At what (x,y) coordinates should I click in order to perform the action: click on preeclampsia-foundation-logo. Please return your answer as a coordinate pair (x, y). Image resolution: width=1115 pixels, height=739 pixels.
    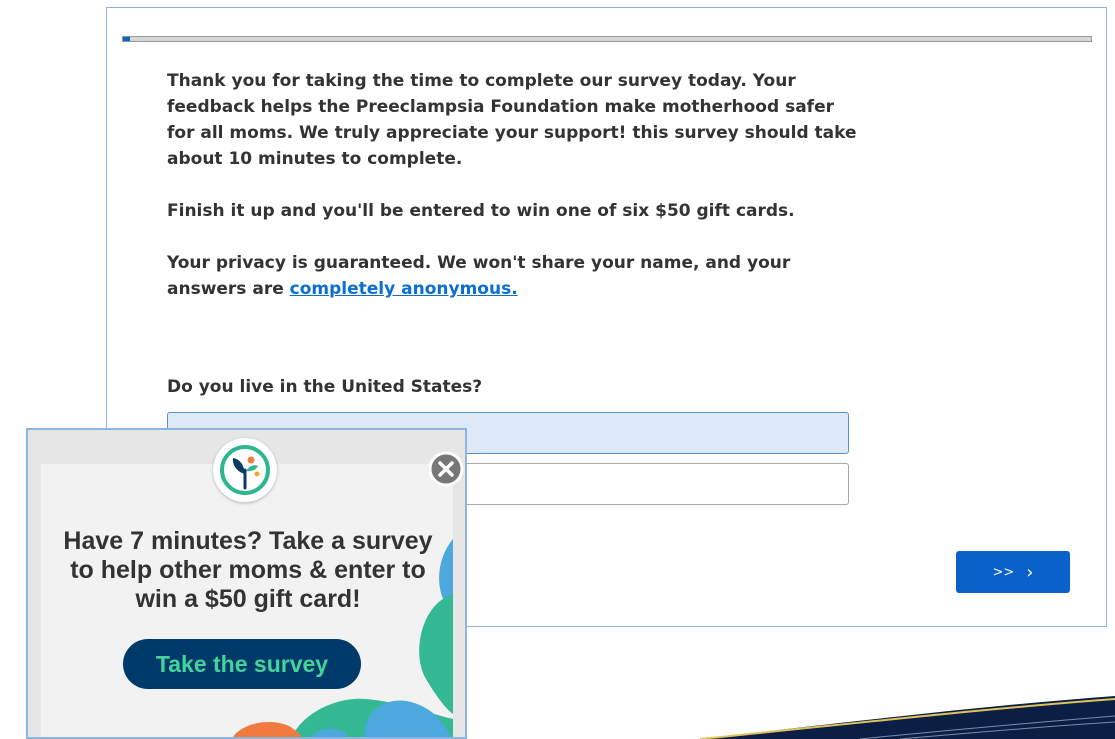
    Looking at the image, I should click on (245, 470).